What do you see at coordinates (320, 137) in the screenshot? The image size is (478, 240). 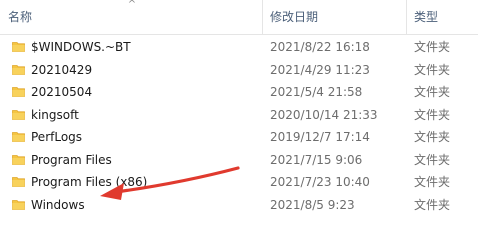 I see `file-date-modified: 2019/12/7 17:14` at bounding box center [320, 137].